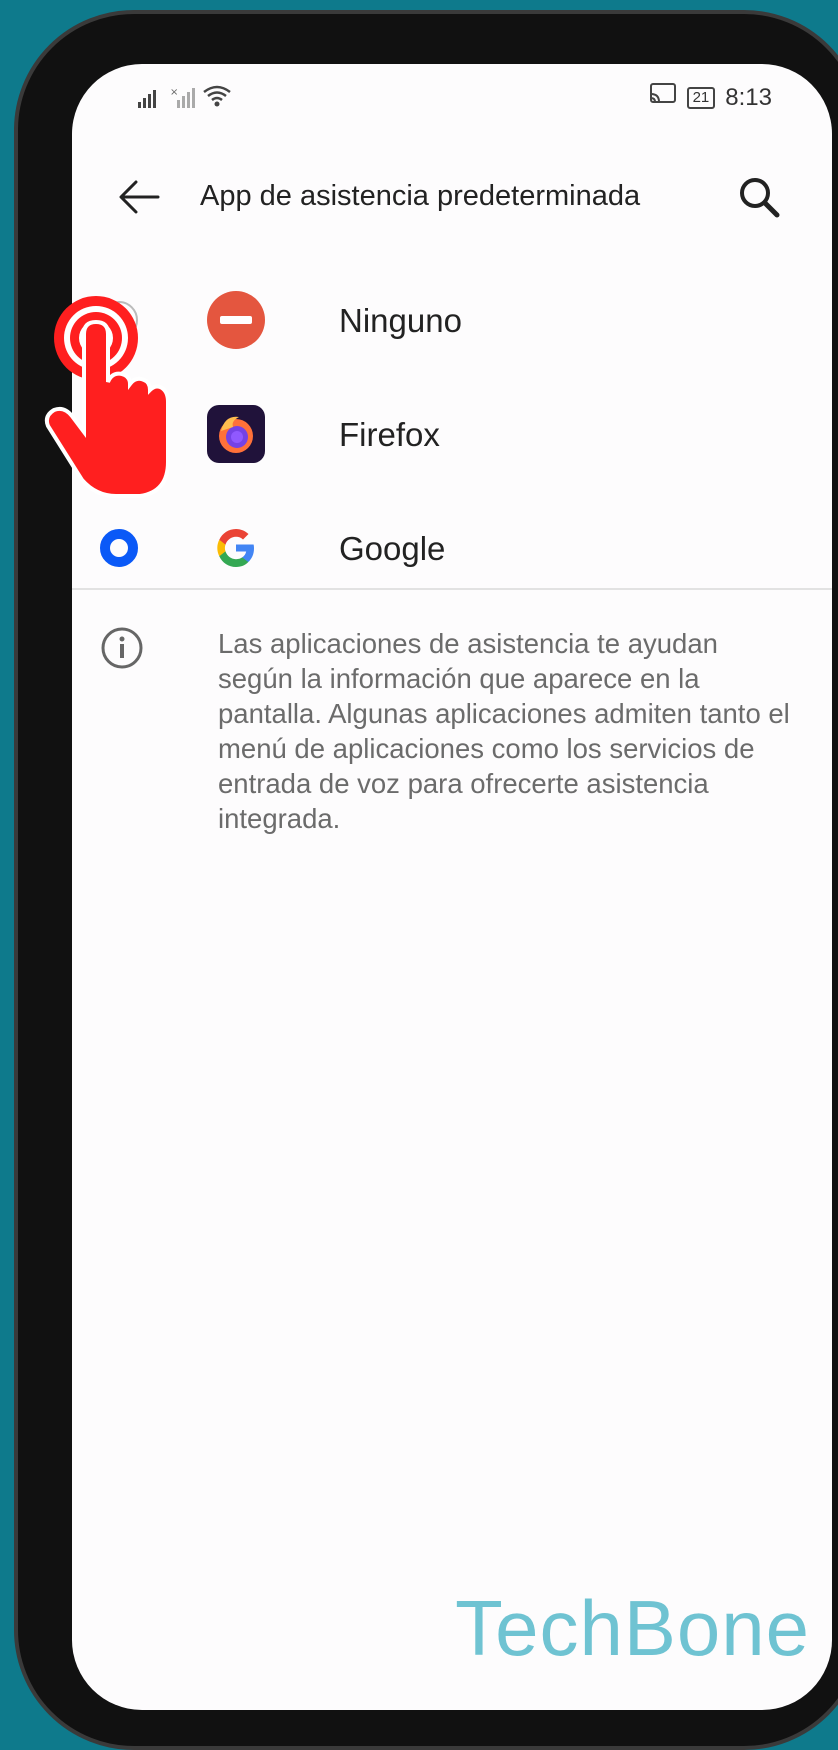 The width and height of the screenshot is (838, 1750). I want to click on radio-google-selected, so click(119, 548).